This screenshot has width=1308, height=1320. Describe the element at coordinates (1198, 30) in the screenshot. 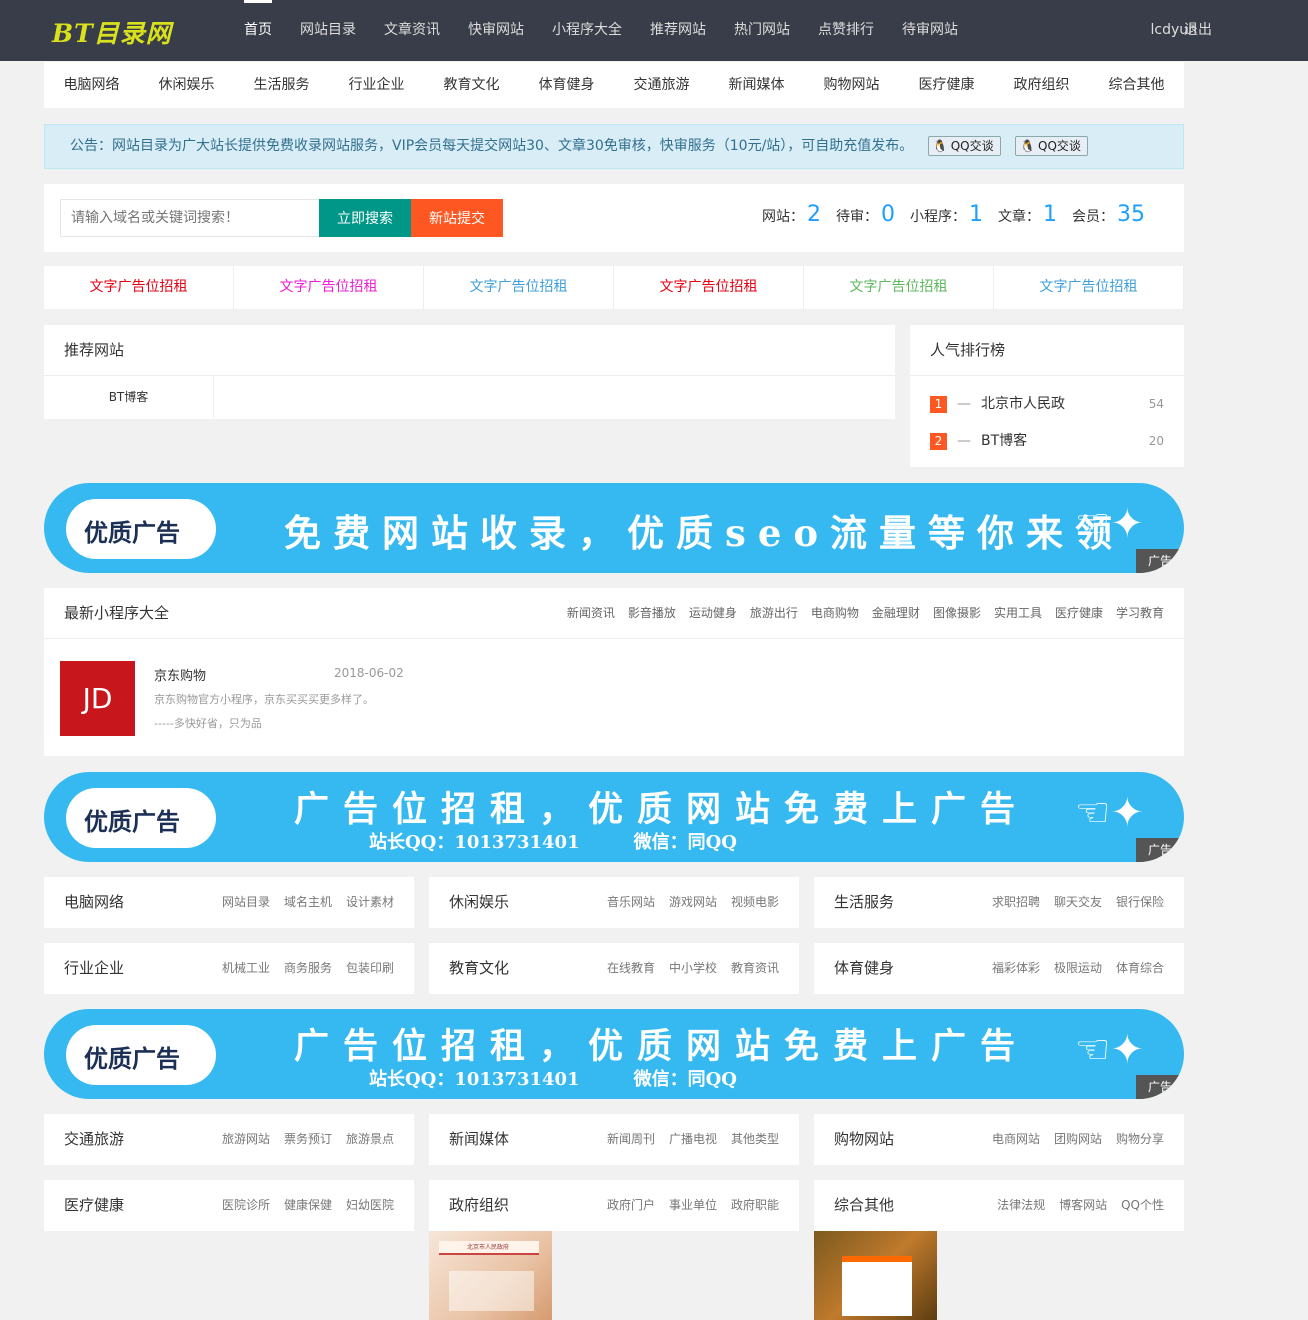

I see `logout-link: 退出` at that location.